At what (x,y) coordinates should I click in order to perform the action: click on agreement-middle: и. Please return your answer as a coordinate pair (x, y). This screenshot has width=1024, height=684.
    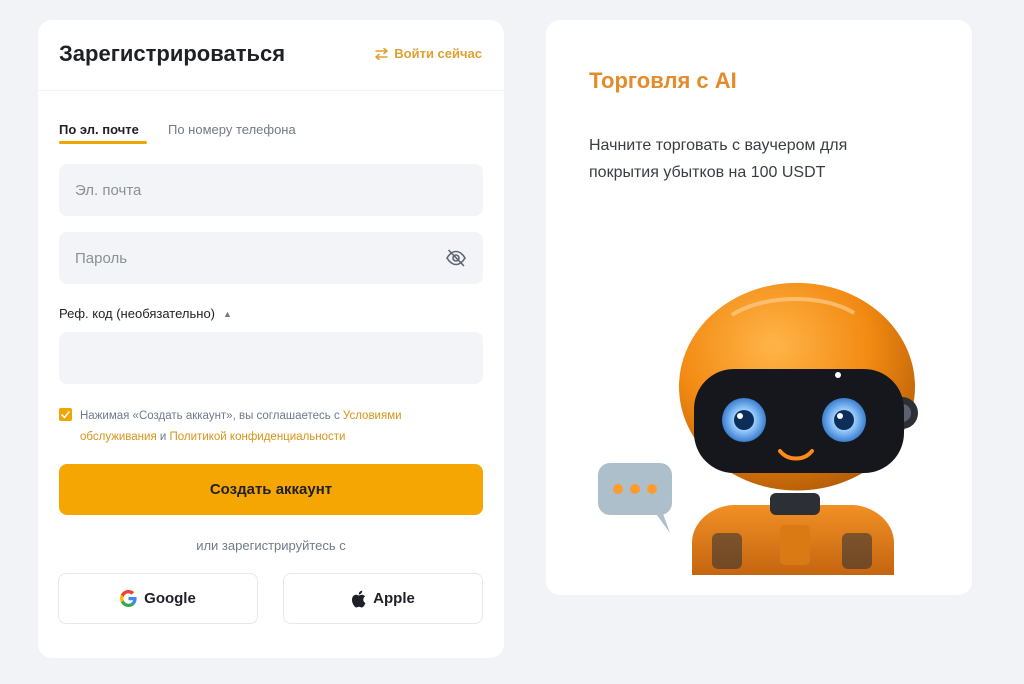
    Looking at the image, I should click on (163, 437).